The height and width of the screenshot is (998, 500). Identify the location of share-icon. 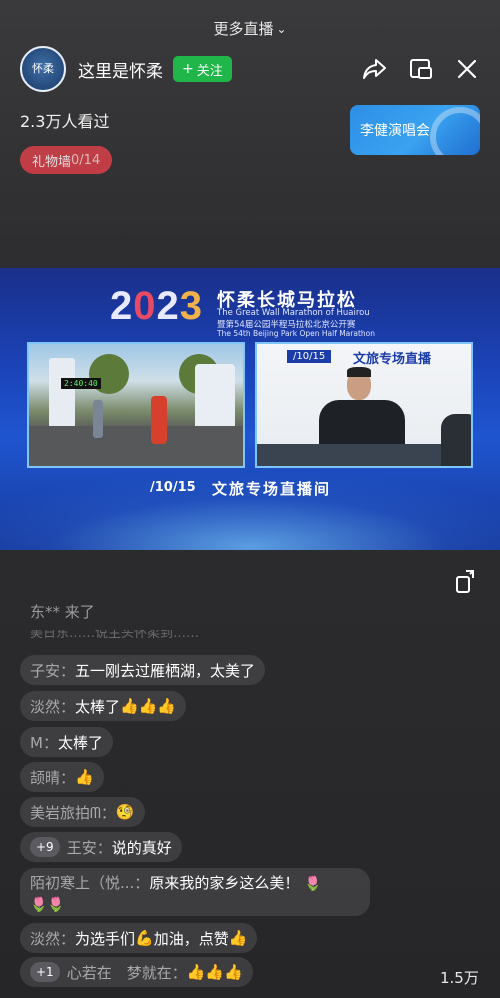
(375, 69).